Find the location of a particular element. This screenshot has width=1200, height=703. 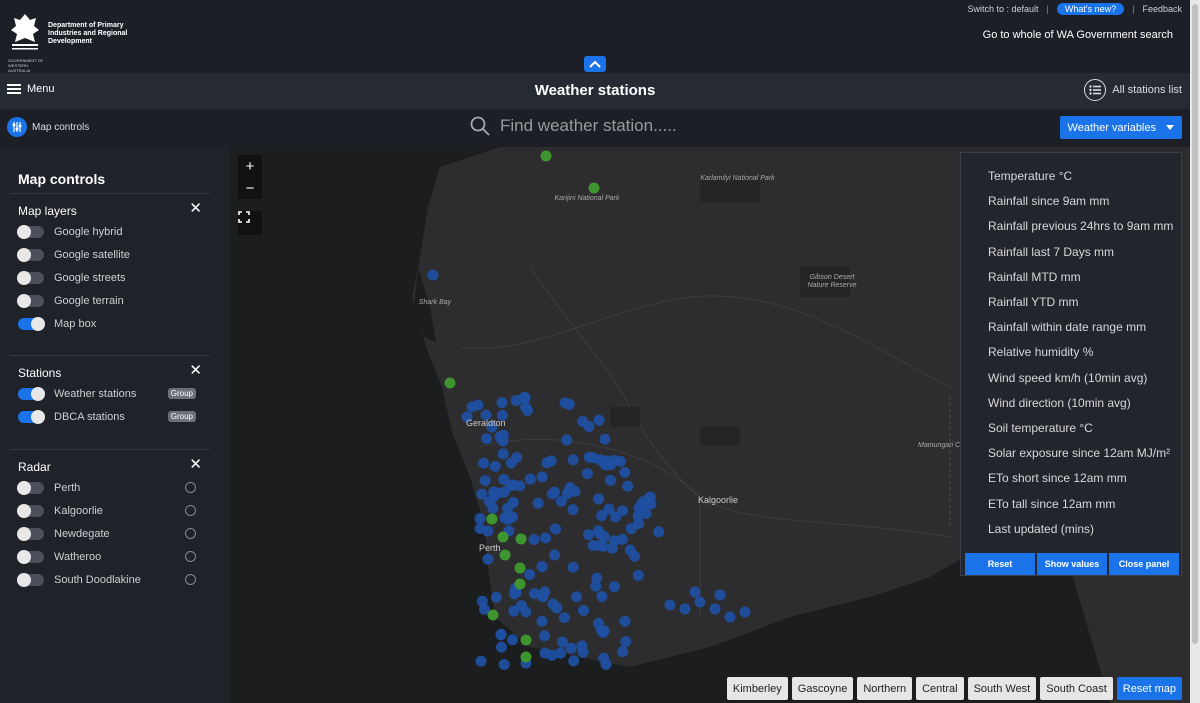

weather-variables-dropdown: Weather variables is located at coordinates (1120, 127).